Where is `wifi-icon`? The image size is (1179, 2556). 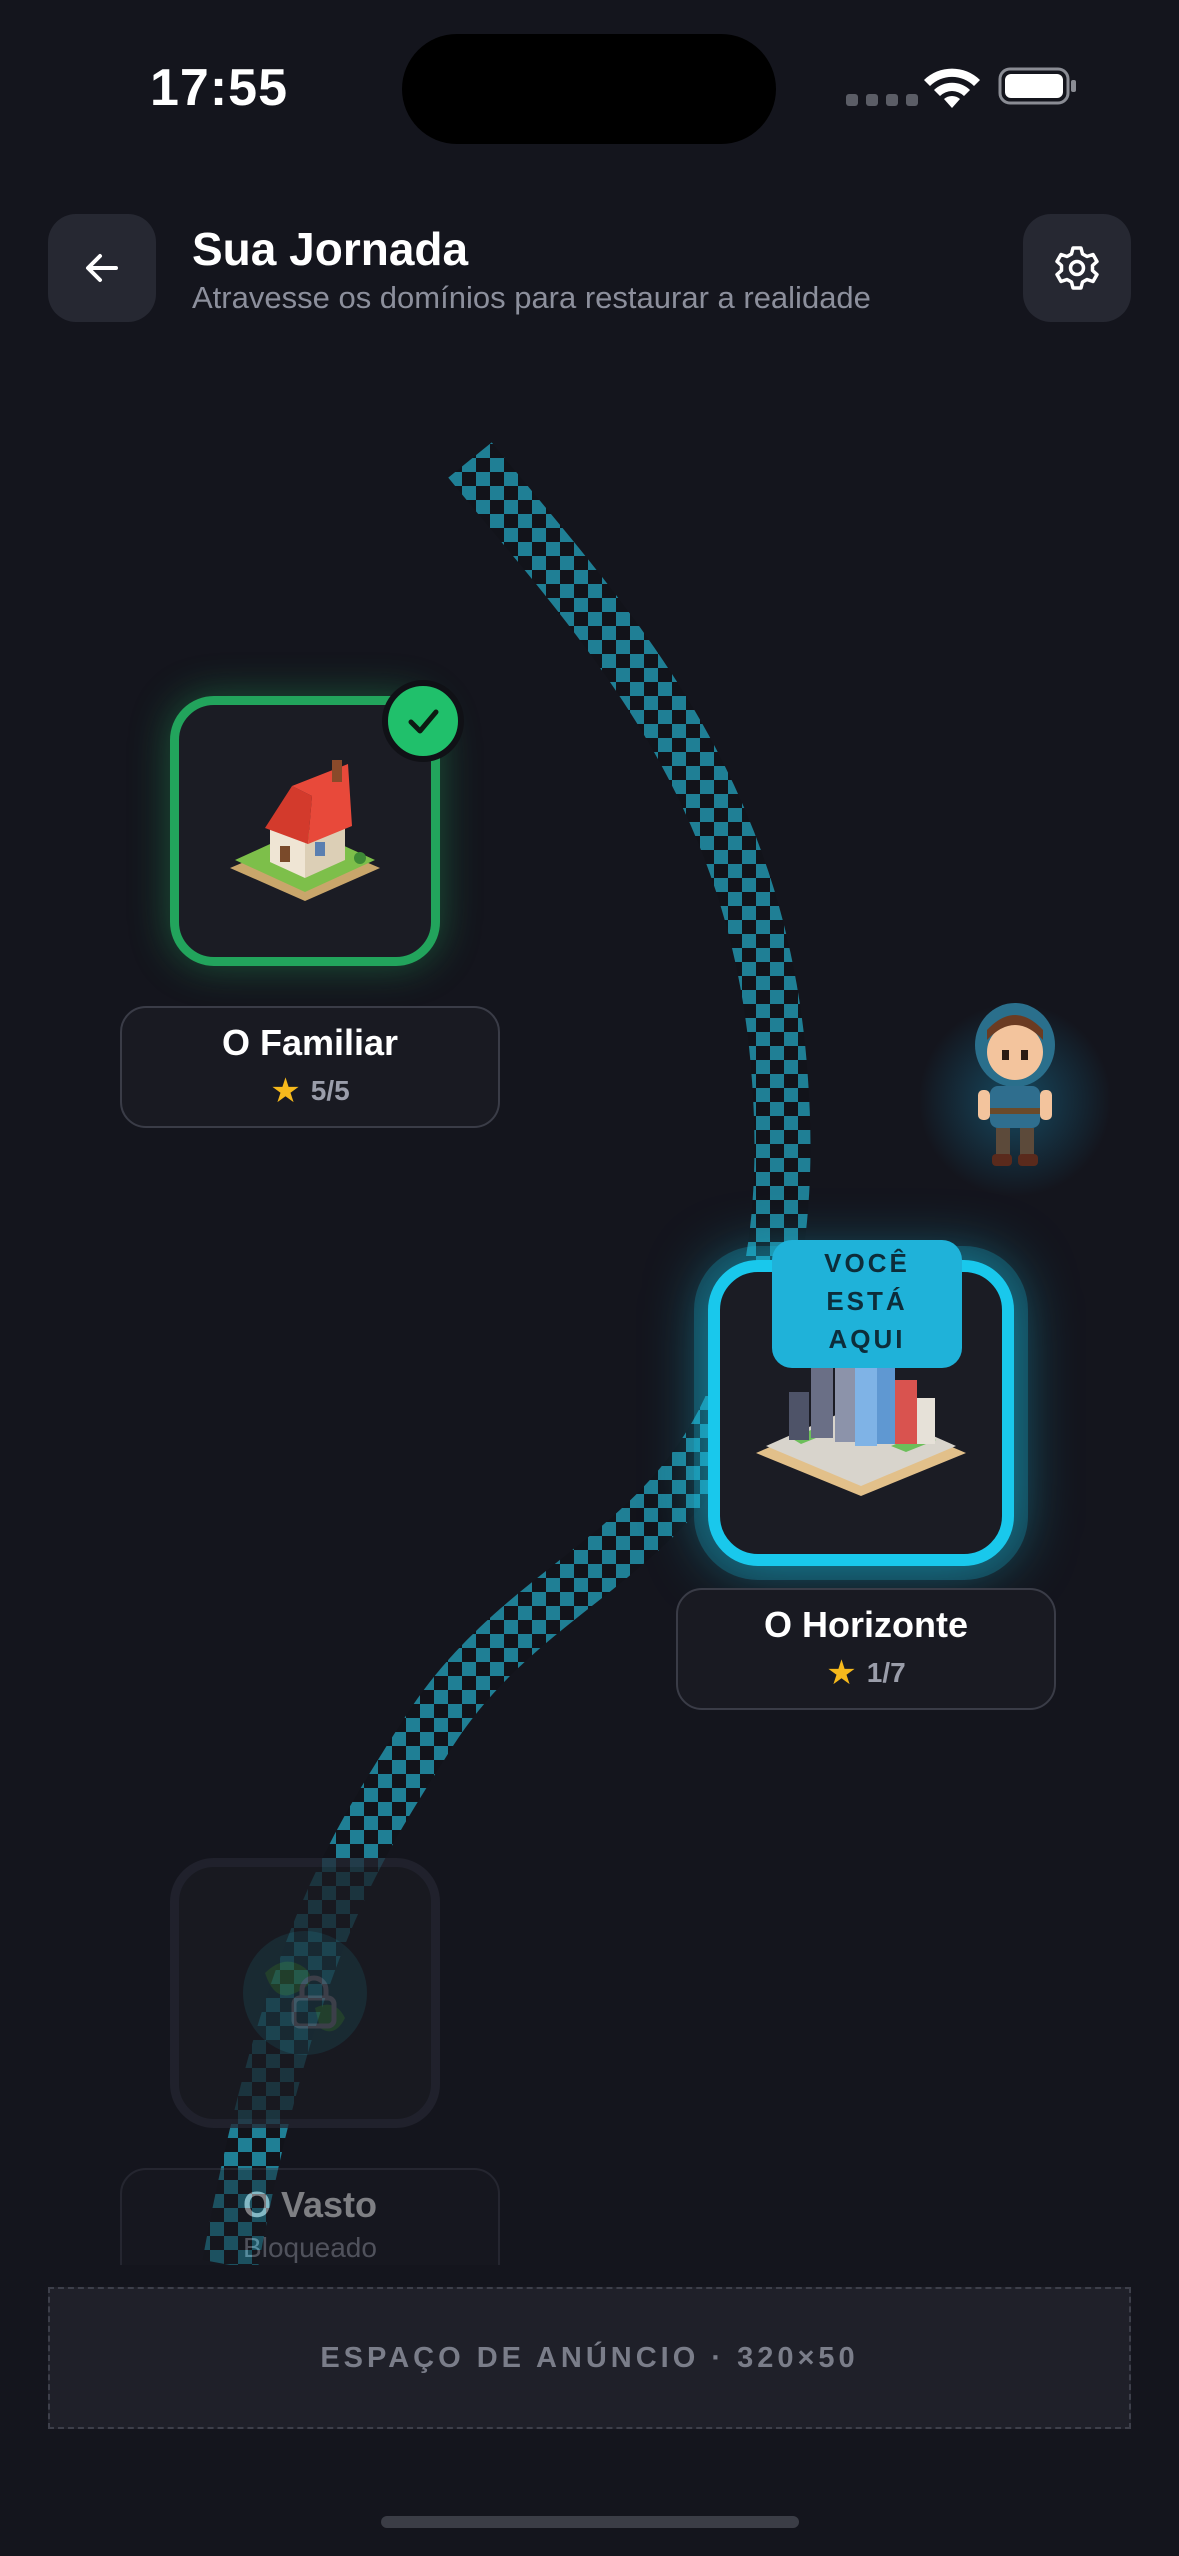 wifi-icon is located at coordinates (952, 88).